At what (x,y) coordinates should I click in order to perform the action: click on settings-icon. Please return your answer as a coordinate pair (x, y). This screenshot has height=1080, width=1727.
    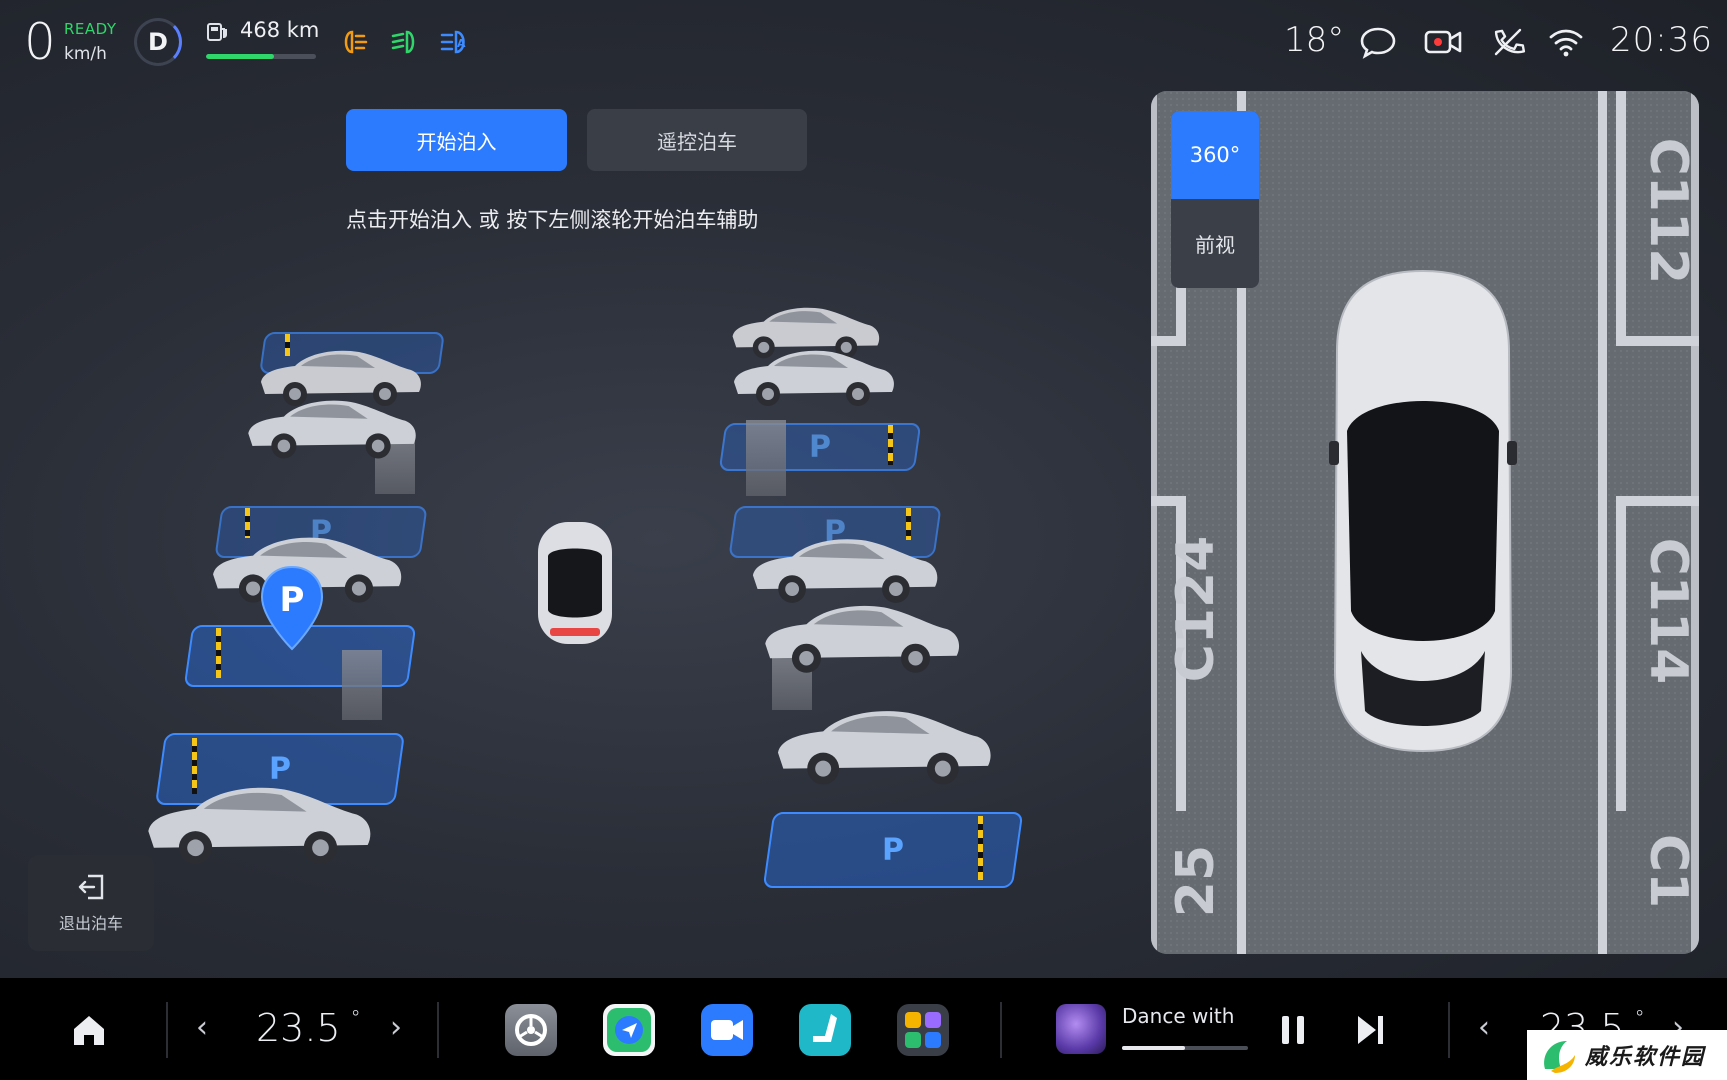
    Looking at the image, I should click on (531, 1030).